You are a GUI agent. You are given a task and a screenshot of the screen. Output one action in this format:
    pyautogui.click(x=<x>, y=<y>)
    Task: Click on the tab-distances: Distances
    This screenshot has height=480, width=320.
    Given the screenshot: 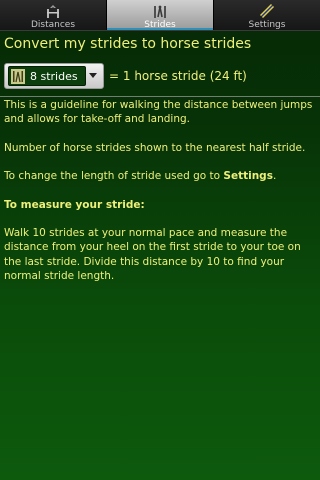 What is the action you would take?
    pyautogui.click(x=53, y=15)
    